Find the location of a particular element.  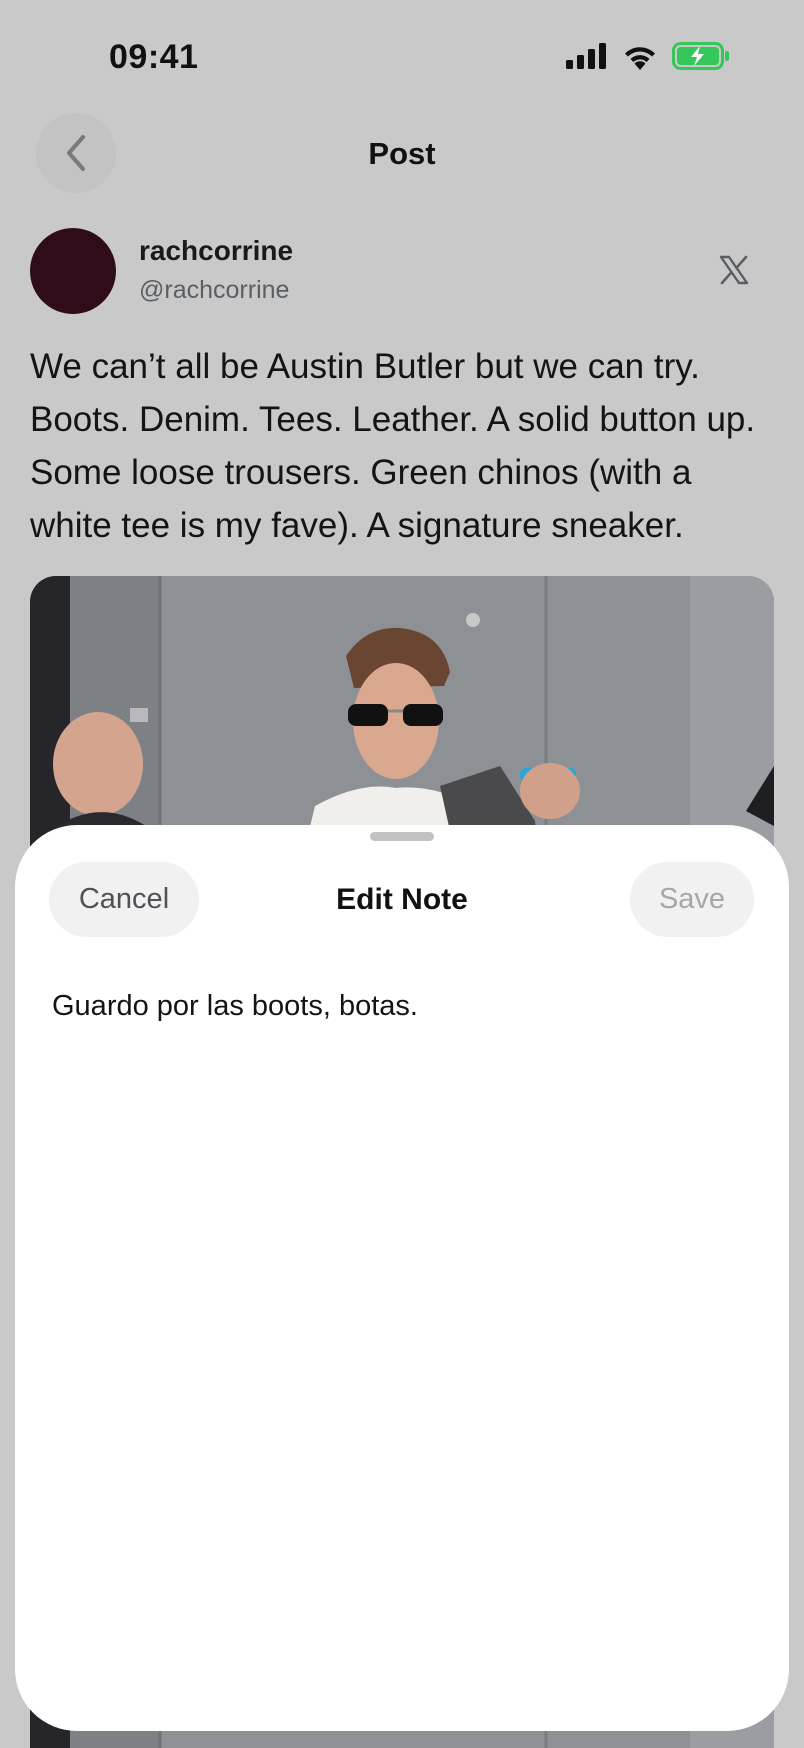

sheet-grabber is located at coordinates (402, 836).